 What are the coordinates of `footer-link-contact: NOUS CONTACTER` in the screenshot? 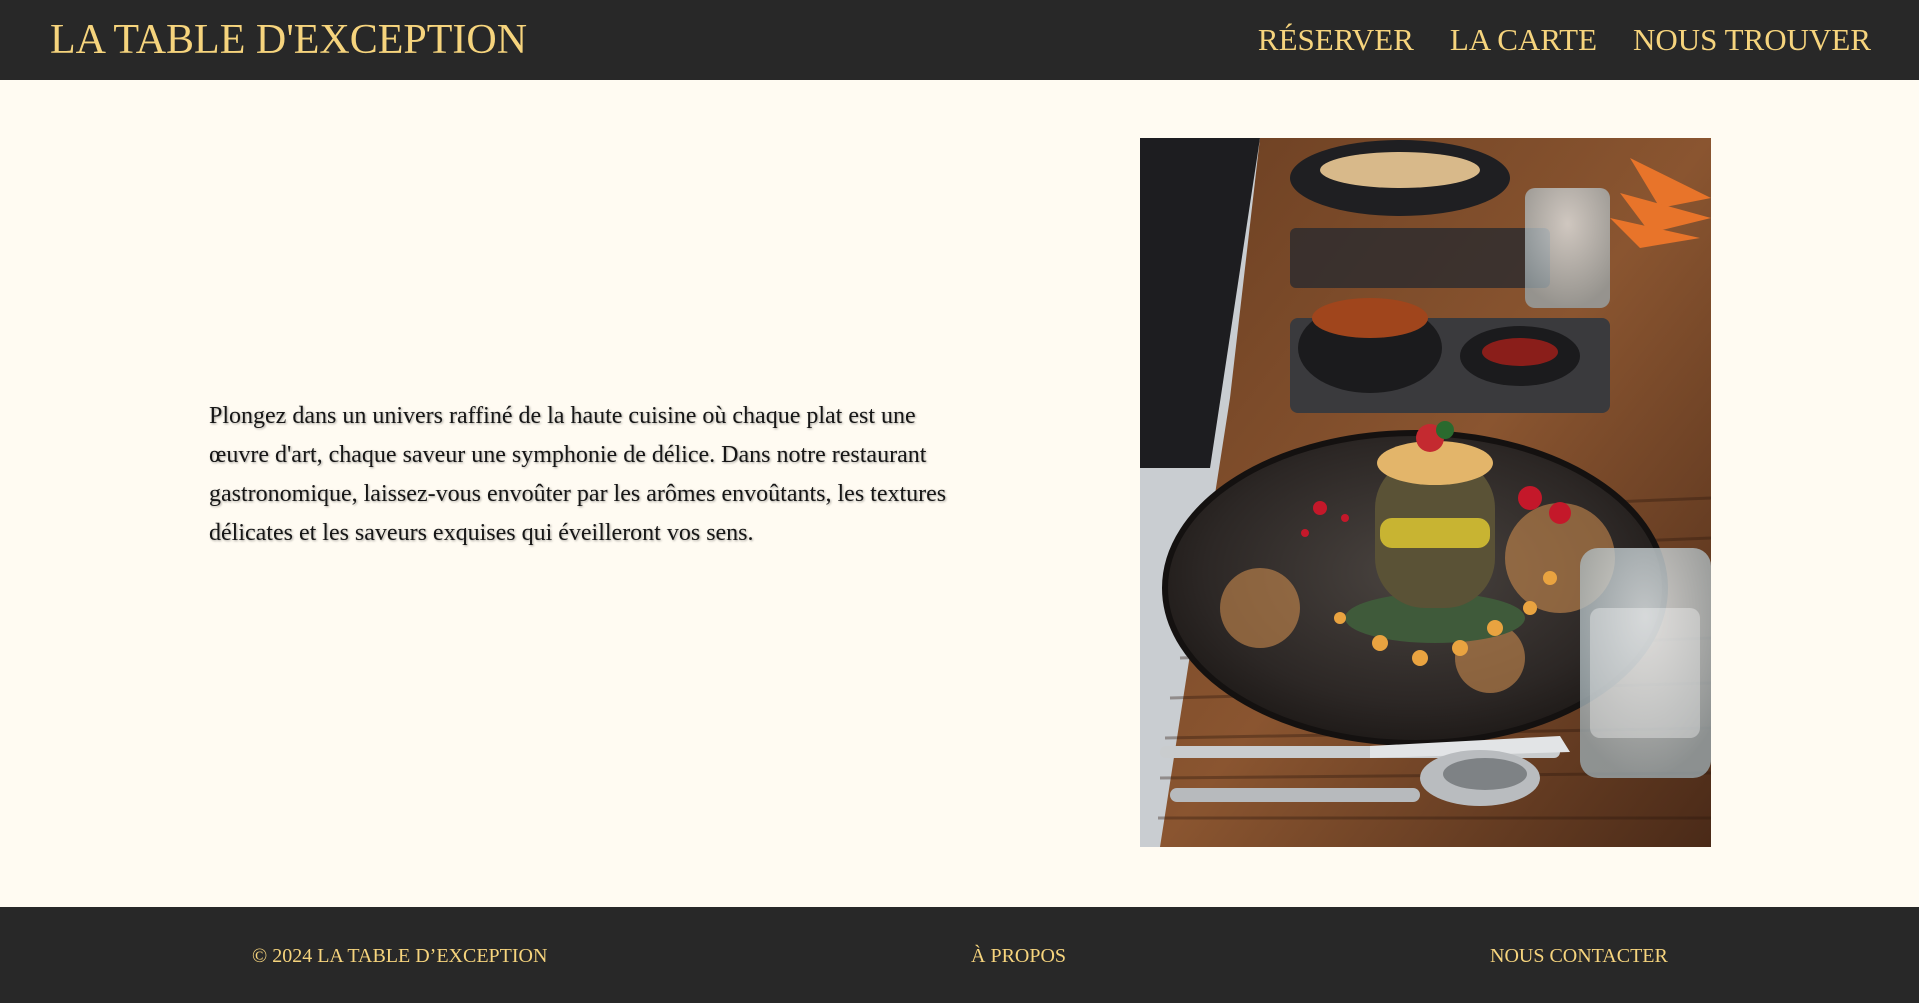 It's located at (1579, 956).